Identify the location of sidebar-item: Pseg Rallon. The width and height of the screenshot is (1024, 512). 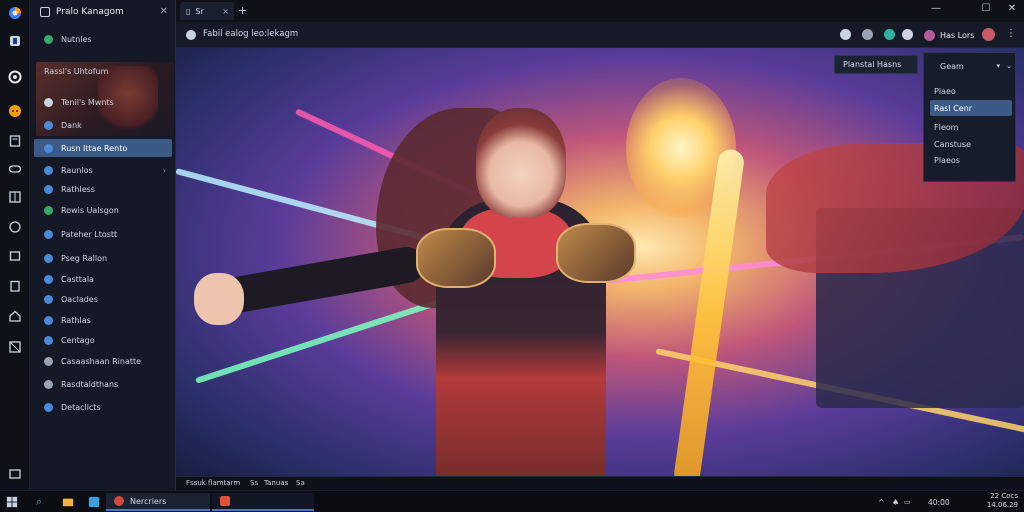
(103, 258).